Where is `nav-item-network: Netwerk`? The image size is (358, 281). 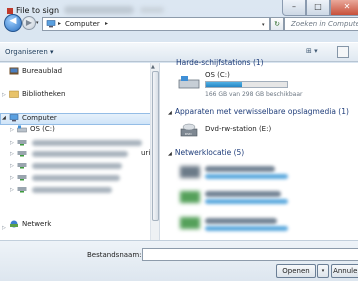 nav-item-network: Netwerk is located at coordinates (30, 226).